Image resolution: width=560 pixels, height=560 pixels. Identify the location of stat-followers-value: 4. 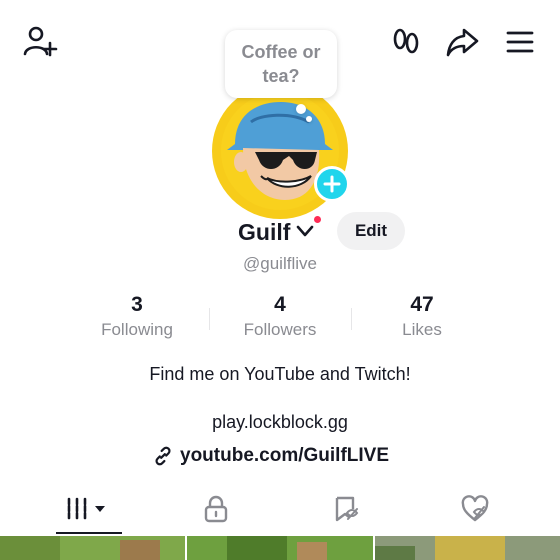
(280, 304).